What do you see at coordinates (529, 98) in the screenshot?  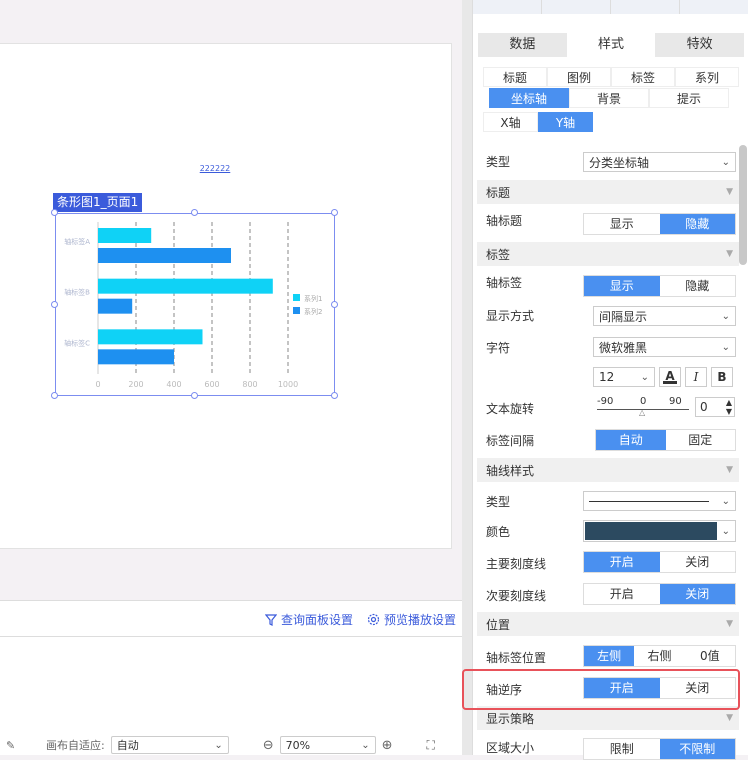 I see `subtab-axis: 坐标轴` at bounding box center [529, 98].